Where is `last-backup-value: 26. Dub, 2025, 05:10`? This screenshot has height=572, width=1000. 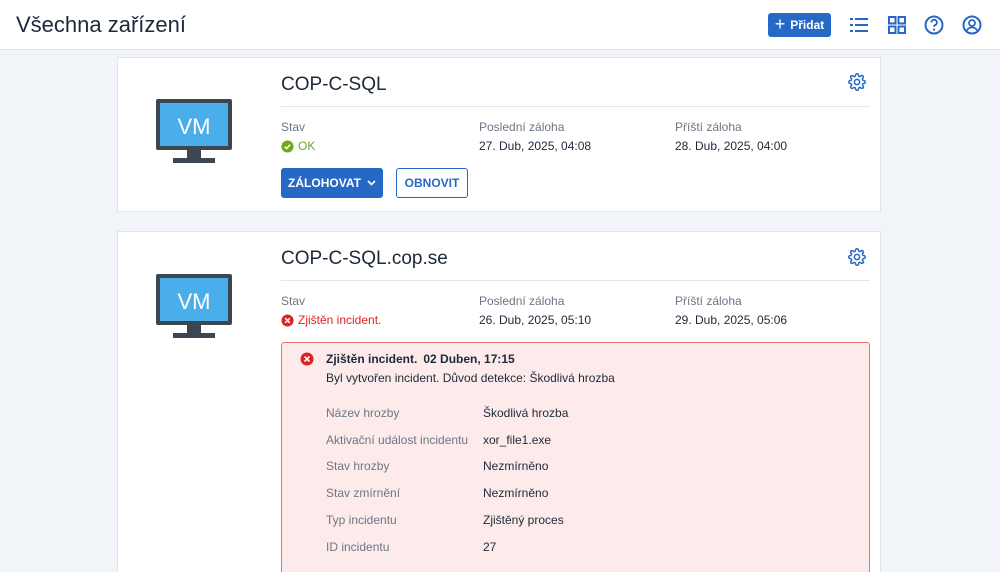 last-backup-value: 26. Dub, 2025, 05:10 is located at coordinates (535, 320).